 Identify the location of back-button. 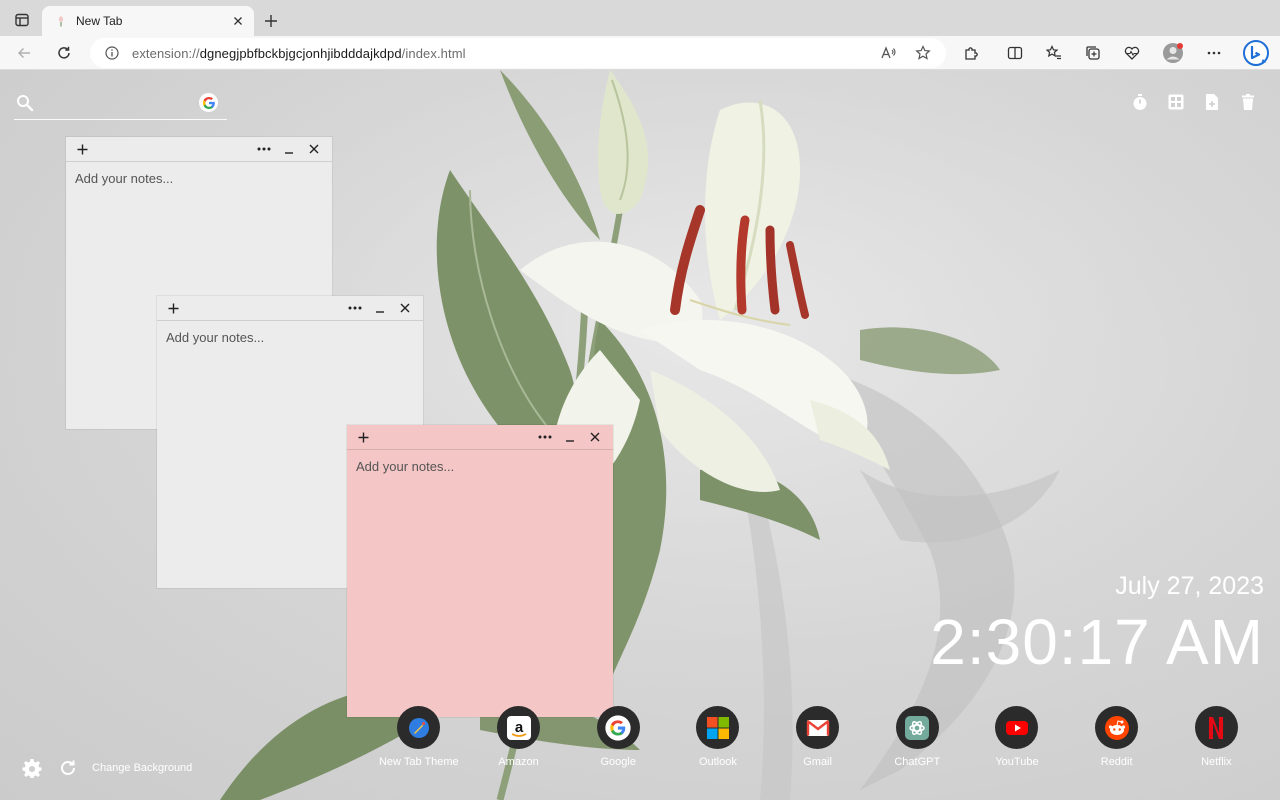
(24, 53).